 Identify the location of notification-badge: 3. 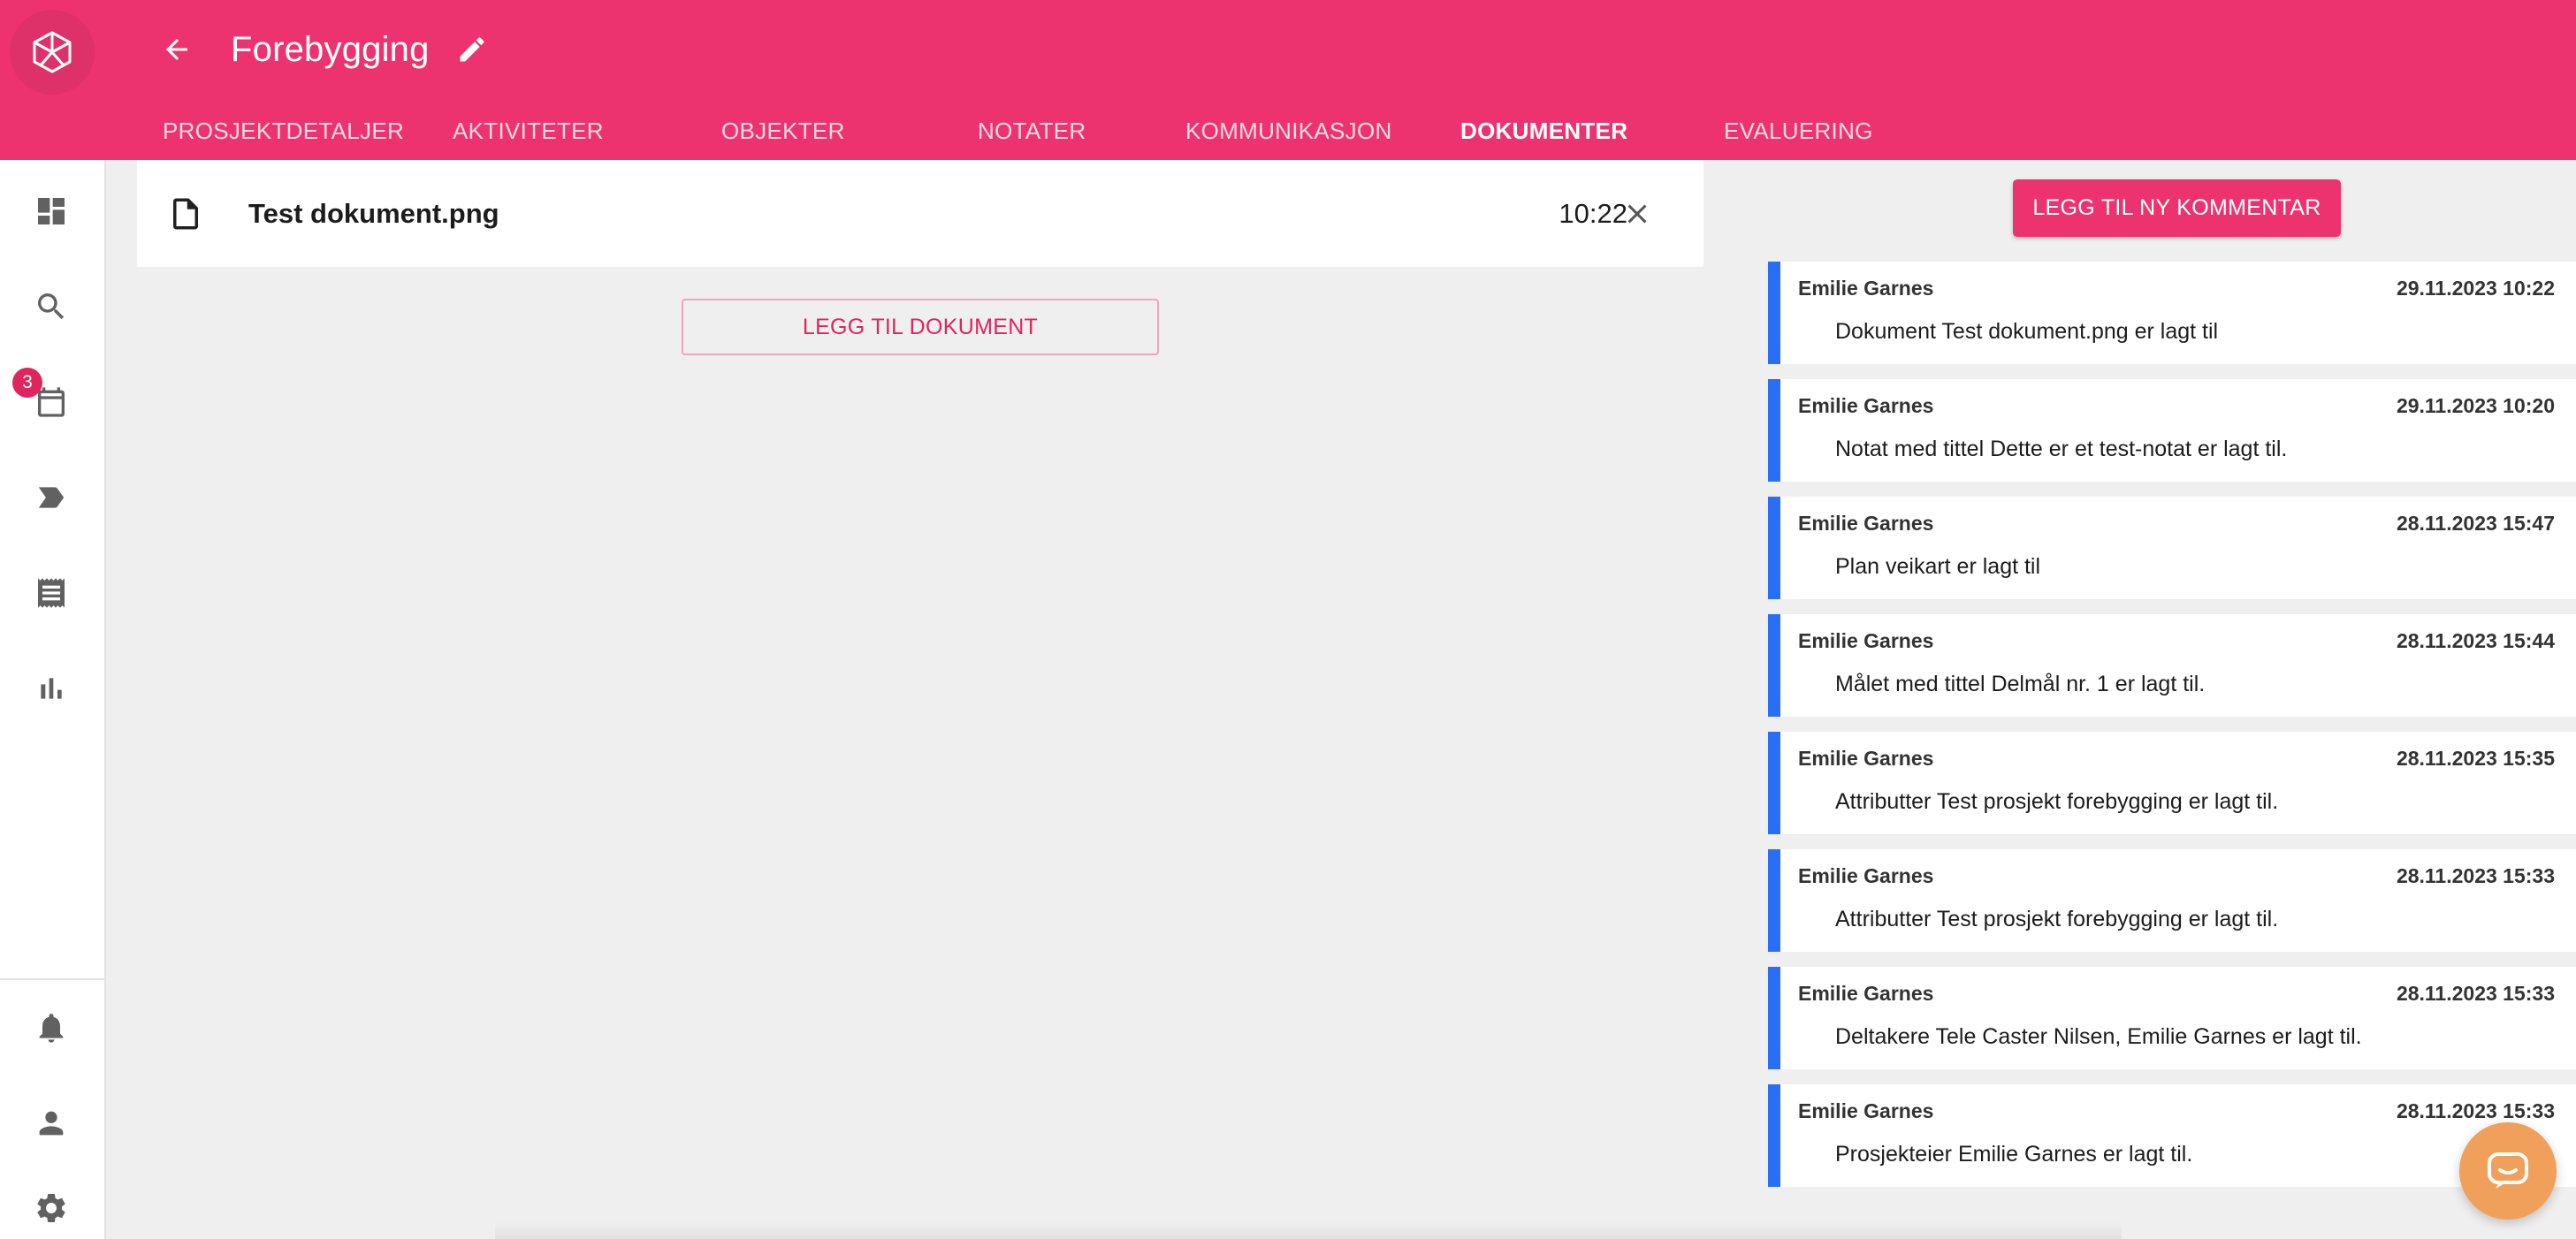
(27, 383).